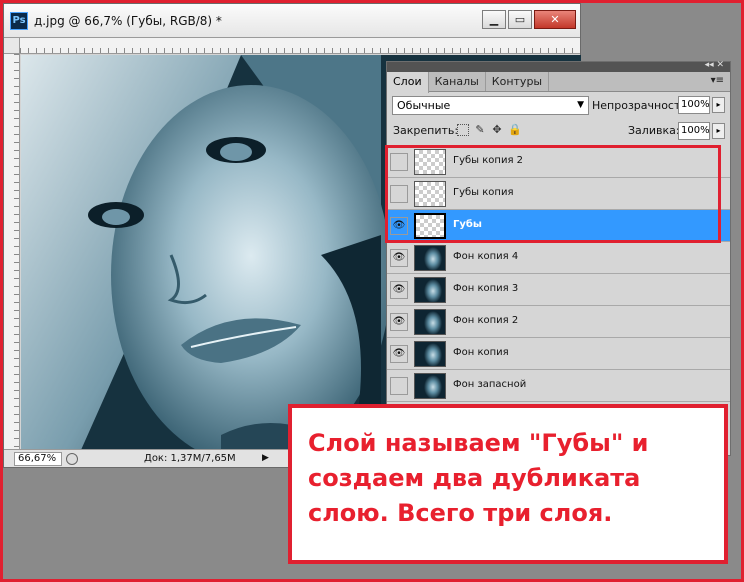 The image size is (744, 582). What do you see at coordinates (558, 386) in the screenshot?
I see `layer-row: Фон запасной` at bounding box center [558, 386].